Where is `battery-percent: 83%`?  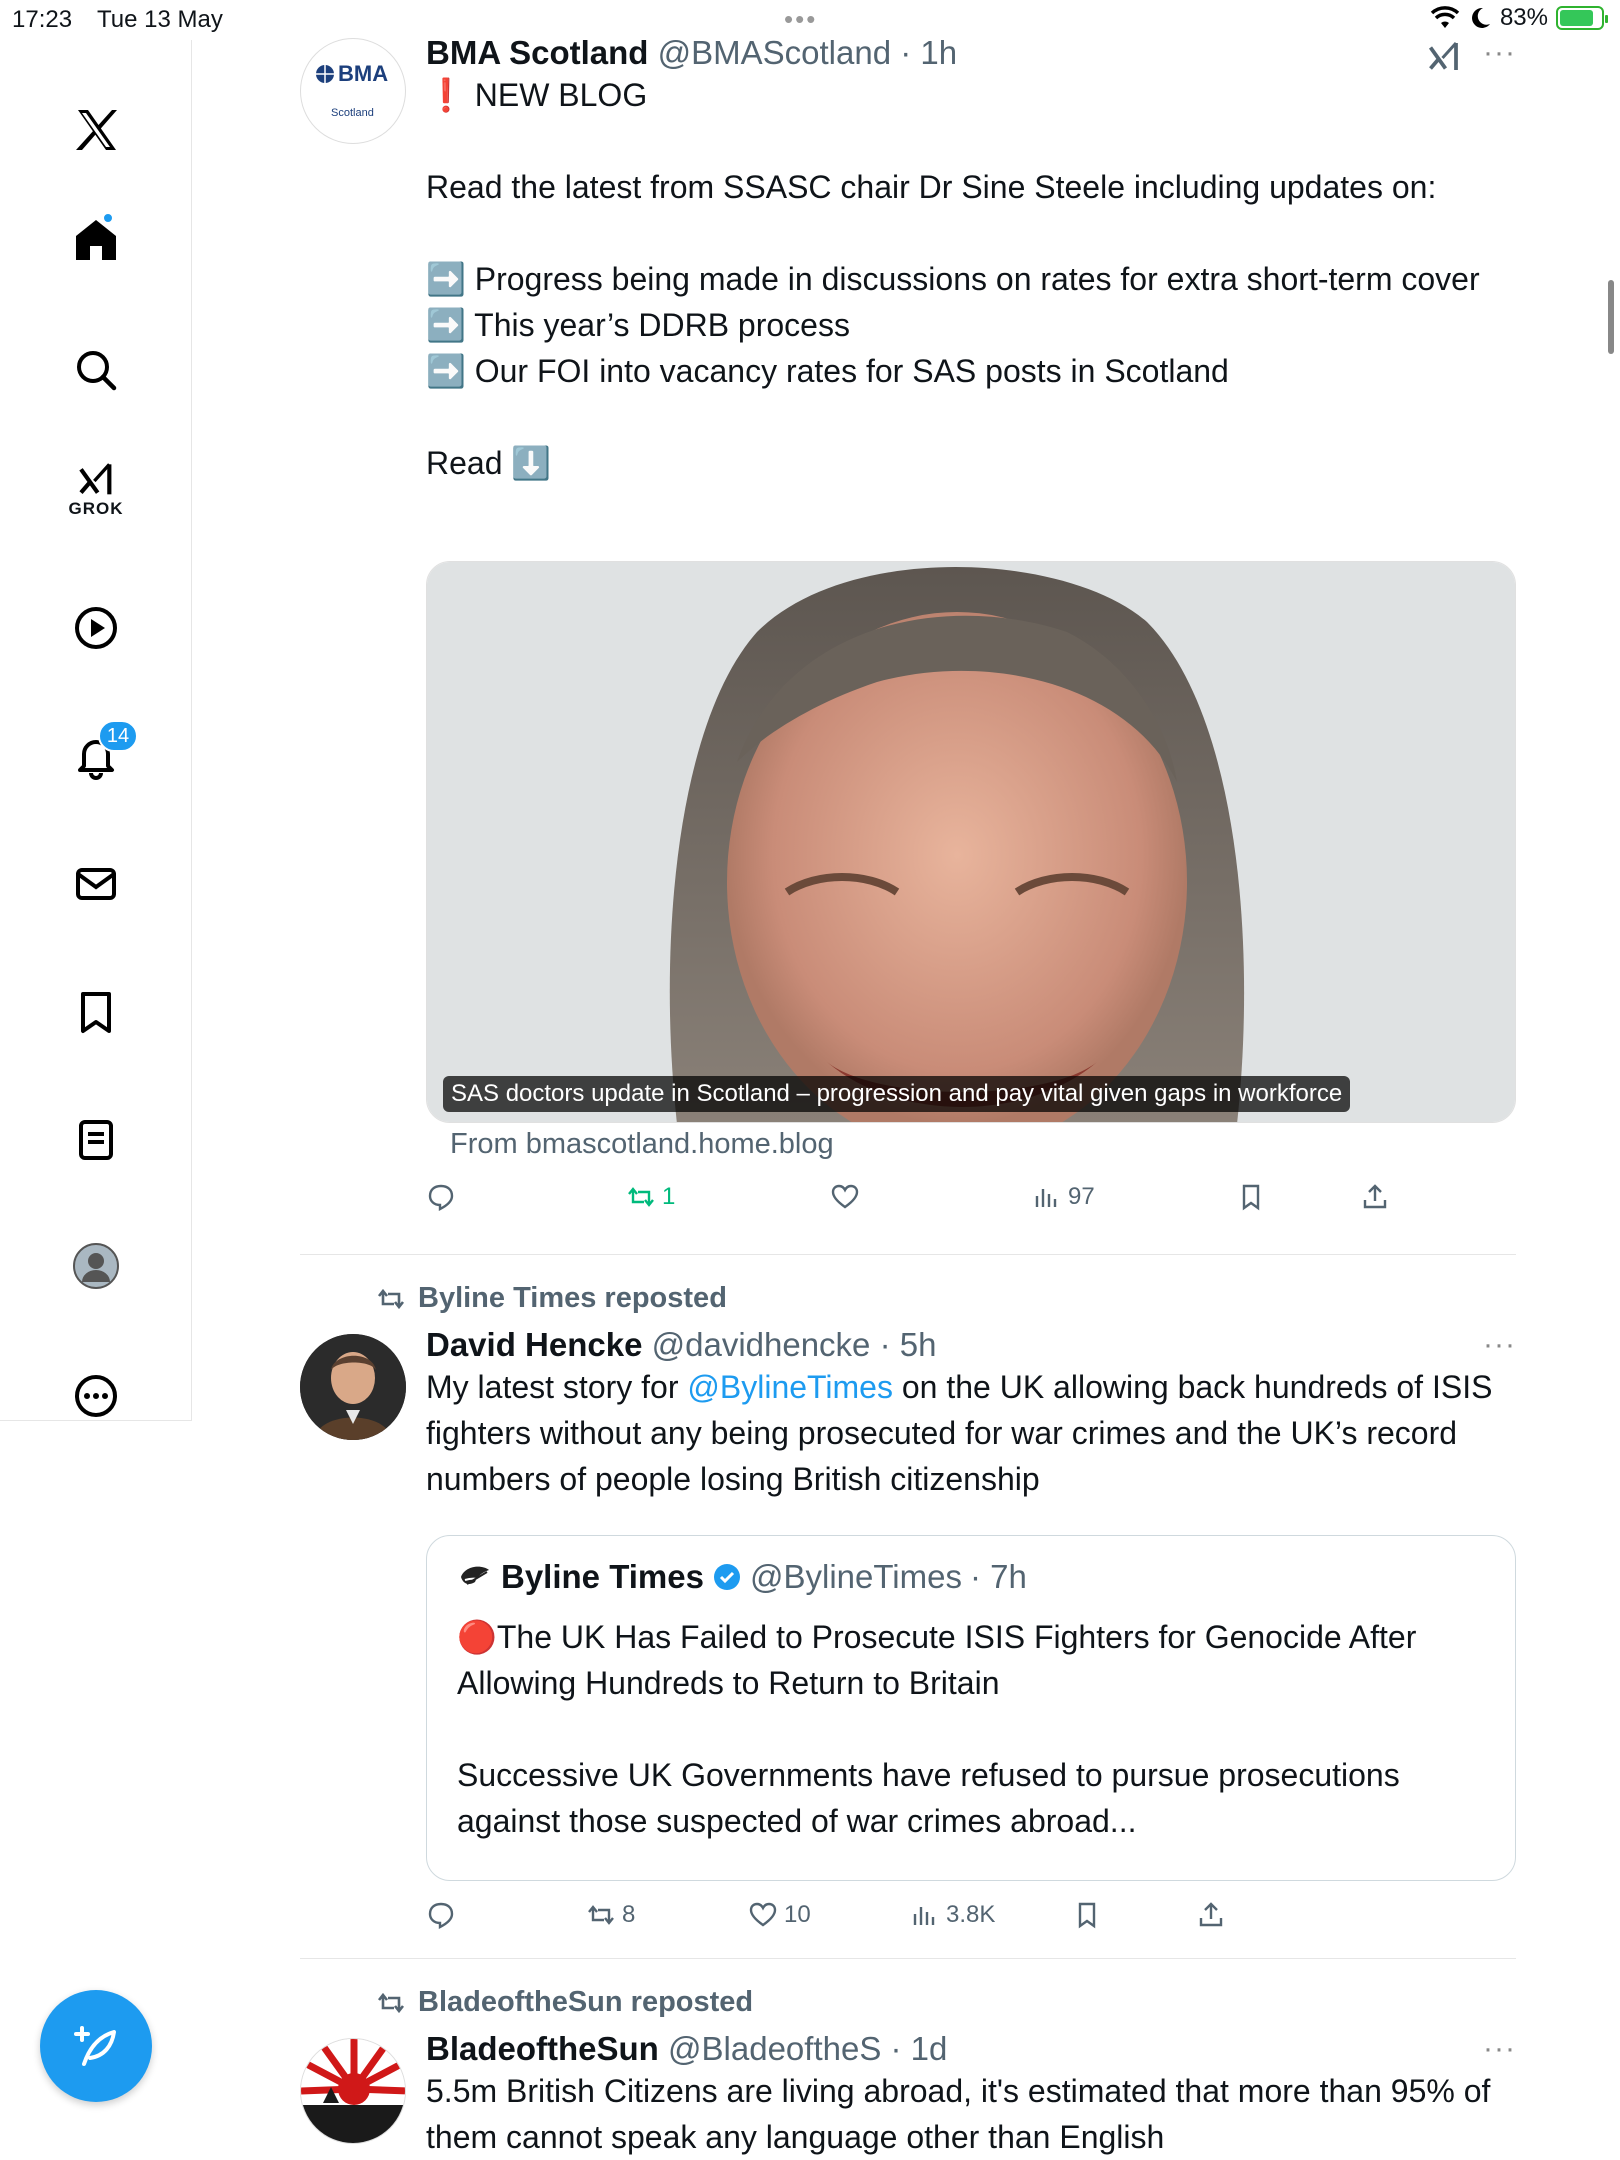 battery-percent: 83% is located at coordinates (1523, 17).